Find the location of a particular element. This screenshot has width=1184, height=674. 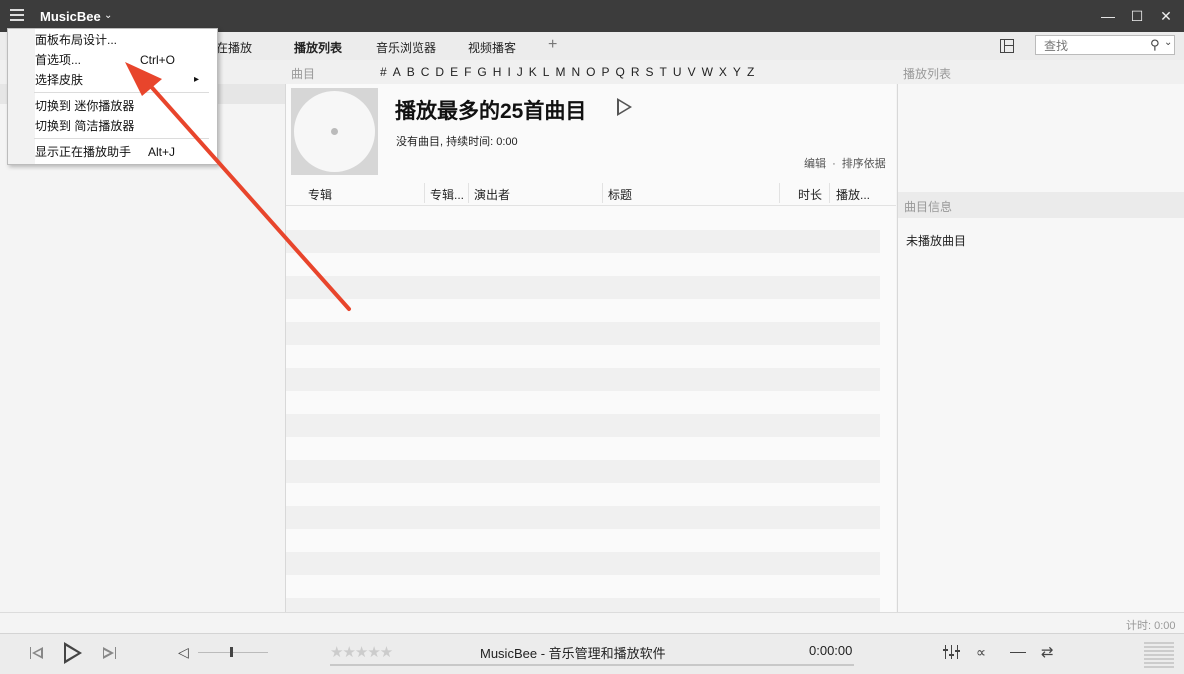

alphabet-letter: W is located at coordinates (707, 72).